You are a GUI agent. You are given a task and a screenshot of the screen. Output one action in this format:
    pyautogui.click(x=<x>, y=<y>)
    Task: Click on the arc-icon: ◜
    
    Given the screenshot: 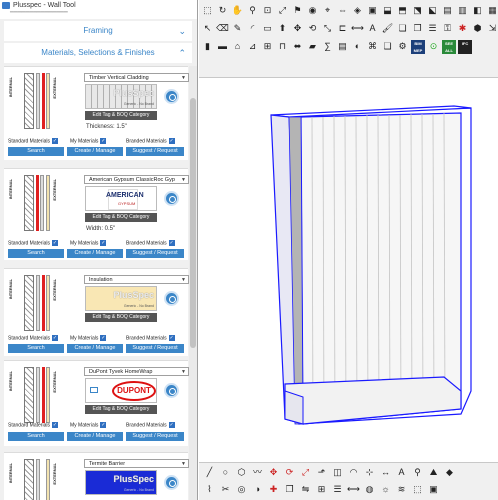 What is the action you would take?
    pyautogui.click(x=252, y=28)
    